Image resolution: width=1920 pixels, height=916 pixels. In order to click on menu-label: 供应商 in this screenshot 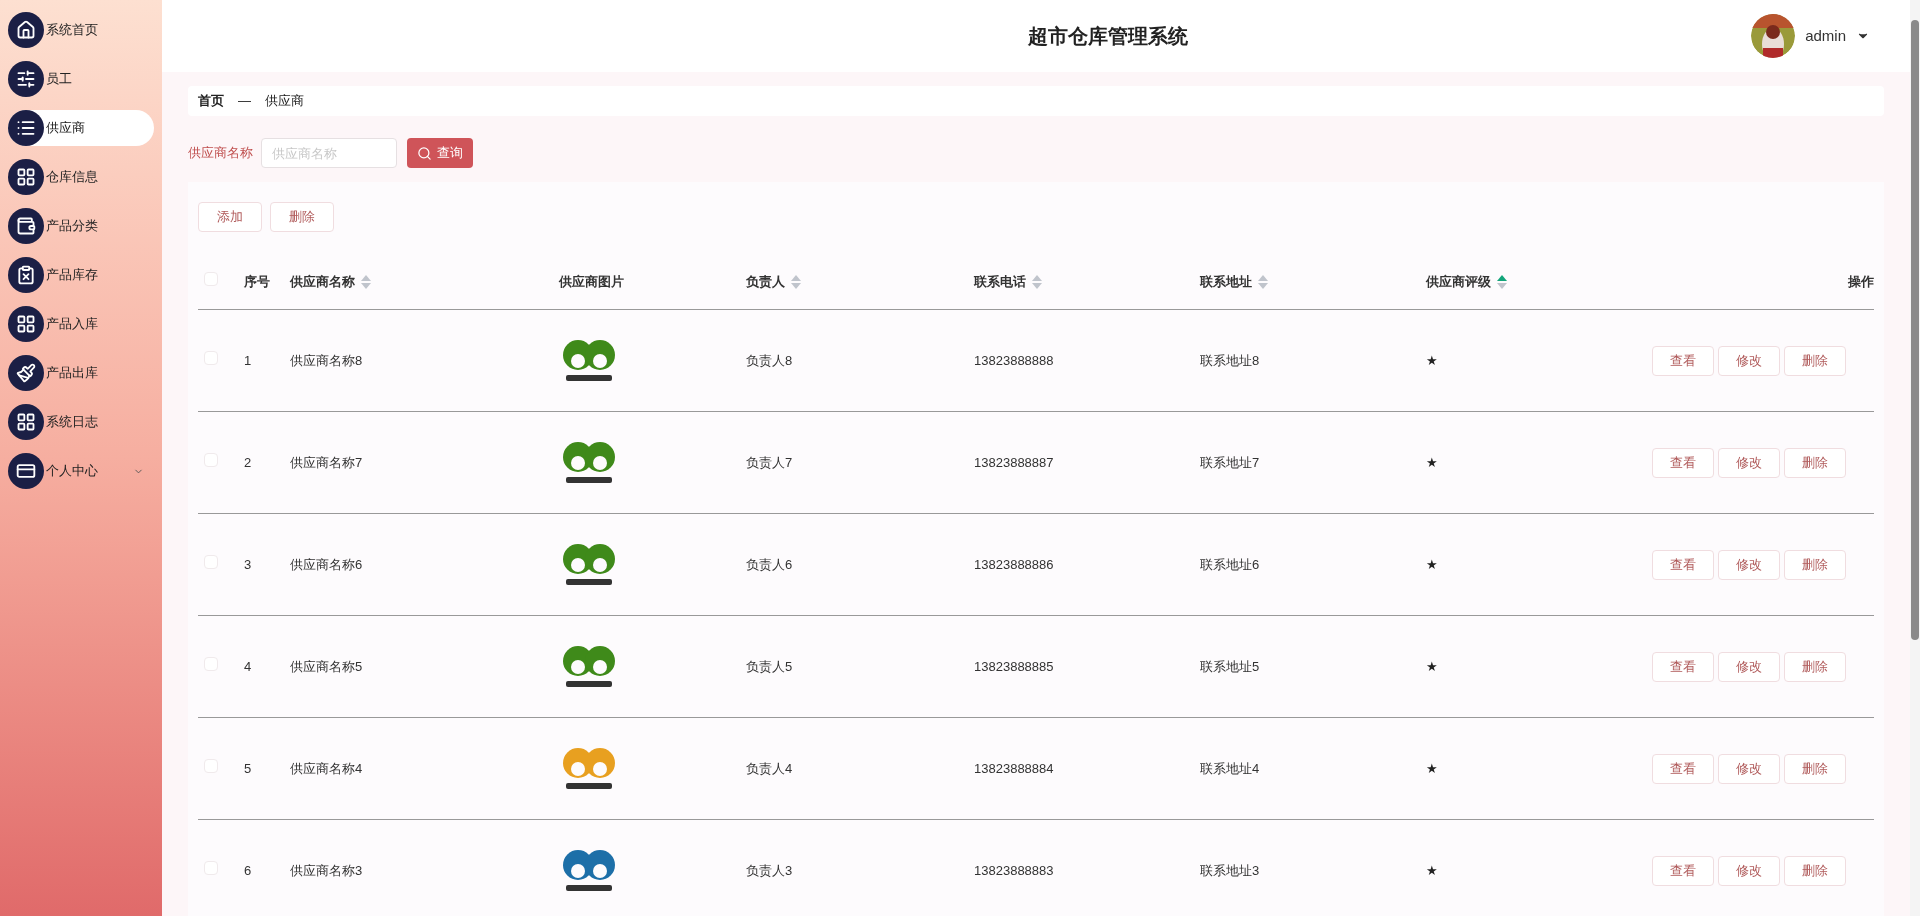, I will do `click(65, 128)`.